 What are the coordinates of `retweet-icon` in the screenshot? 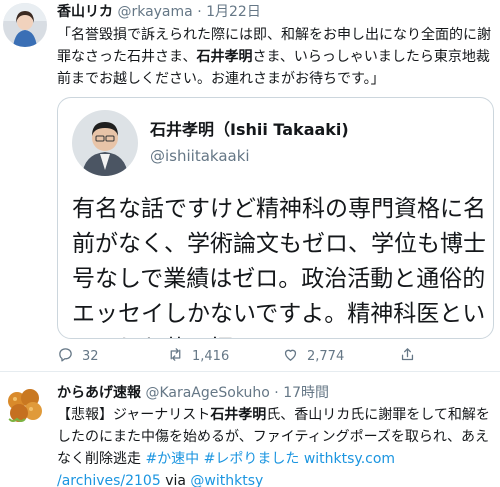 It's located at (179, 356).